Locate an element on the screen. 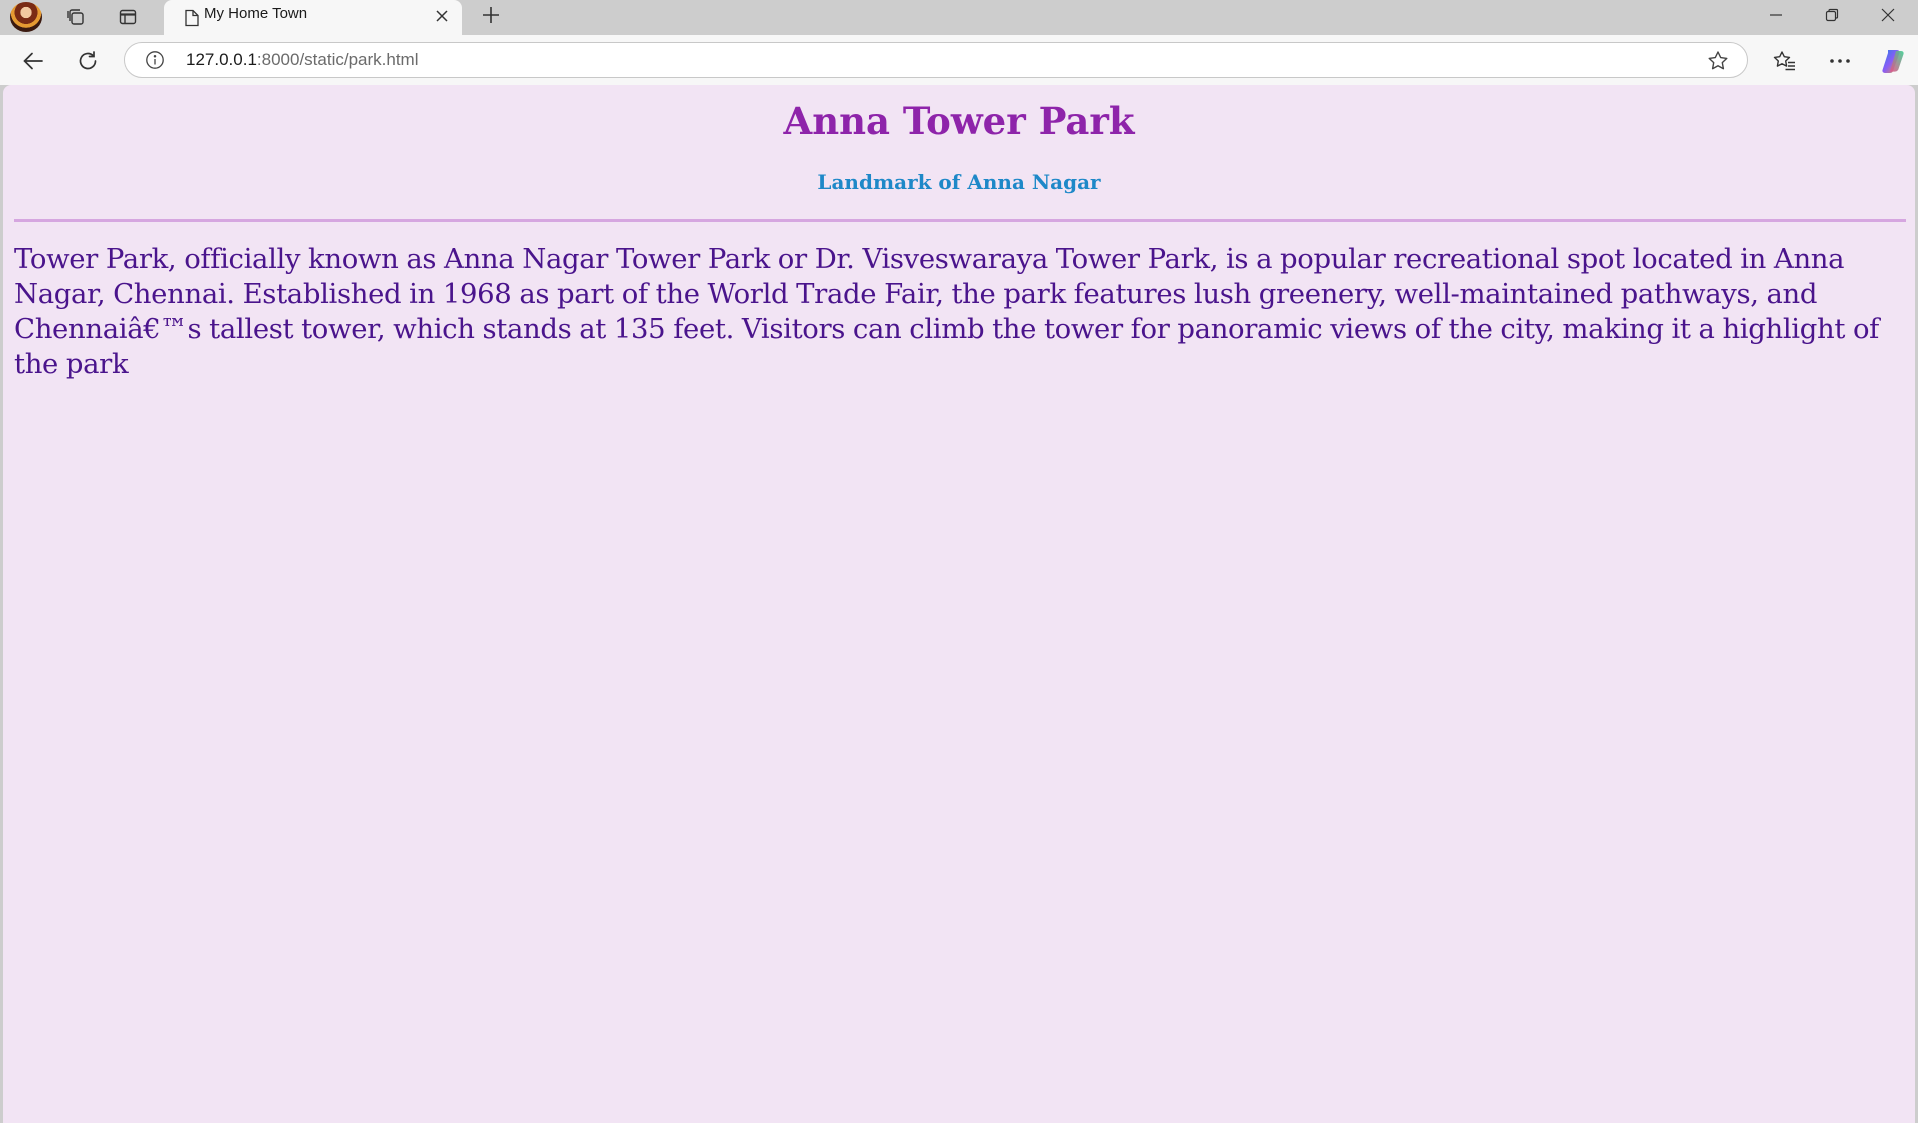 The image size is (1918, 1123). info-icon is located at coordinates (155, 62).